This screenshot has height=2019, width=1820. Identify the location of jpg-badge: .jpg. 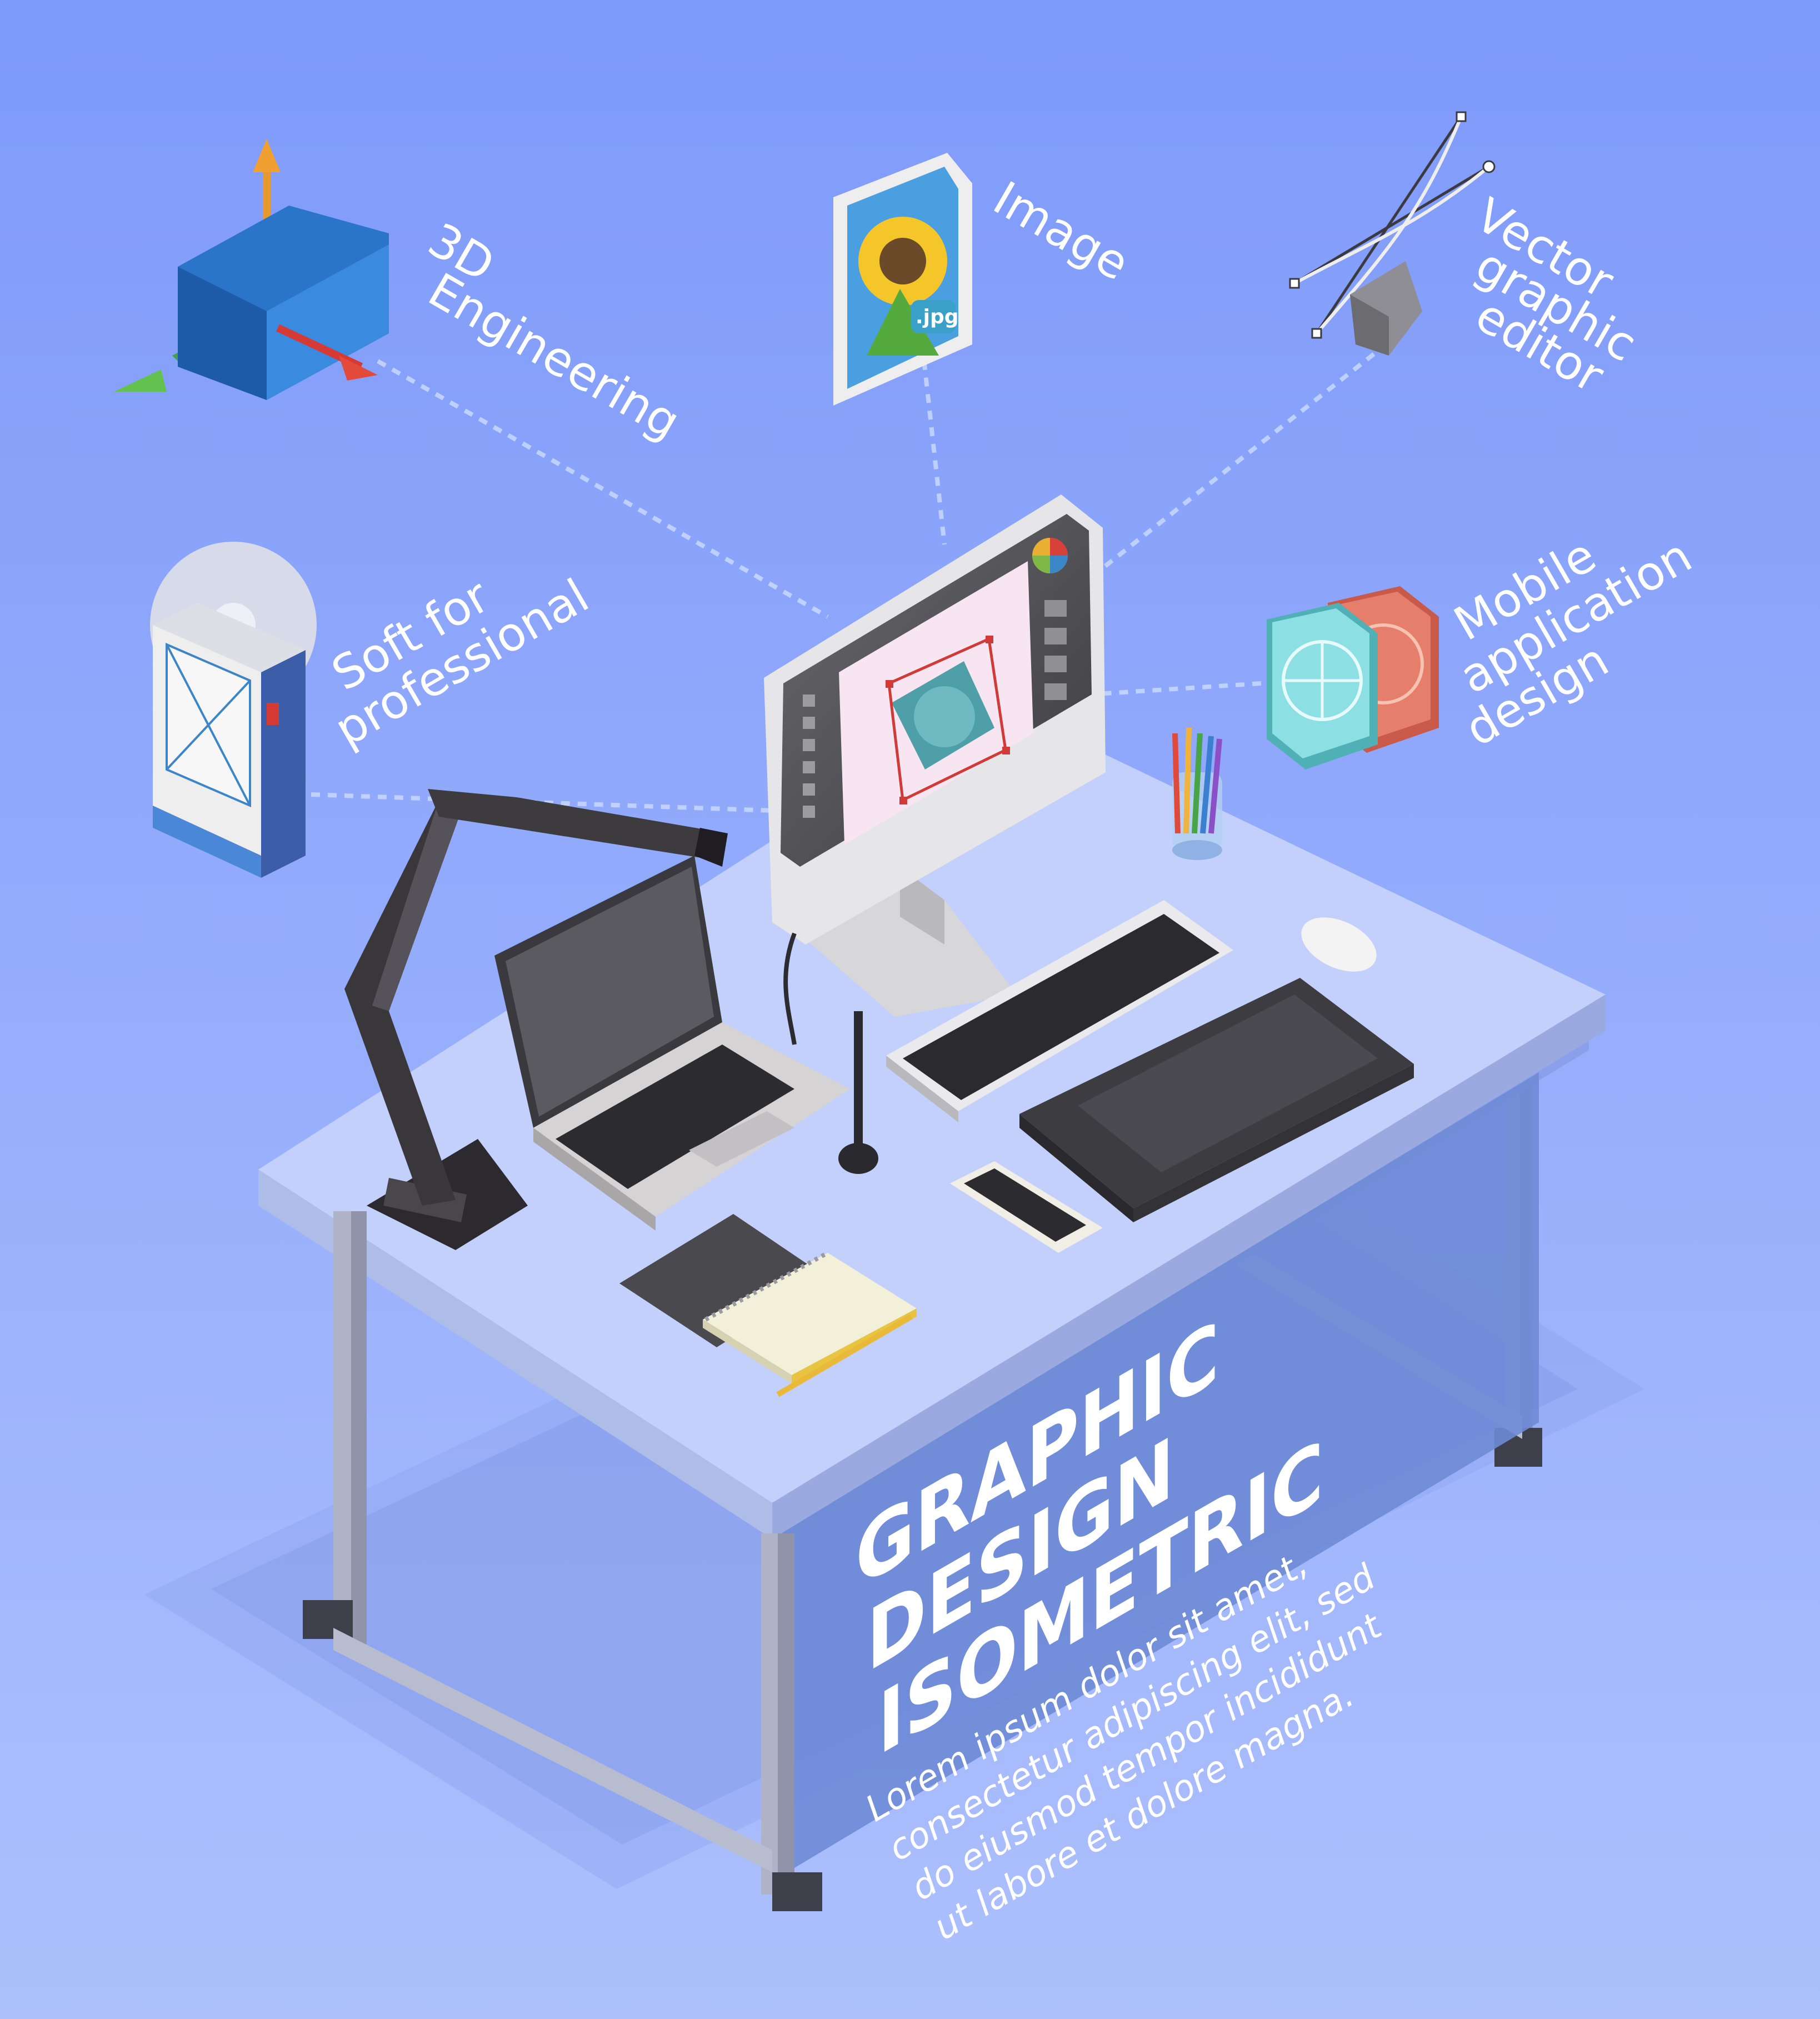
(937, 317).